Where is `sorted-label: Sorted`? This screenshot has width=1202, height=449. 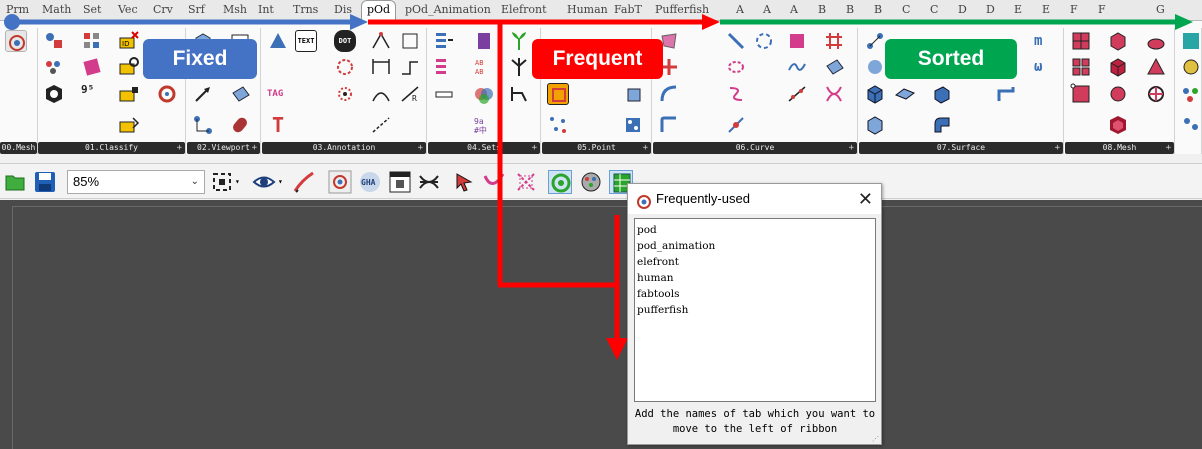
sorted-label: Sorted is located at coordinates (951, 59).